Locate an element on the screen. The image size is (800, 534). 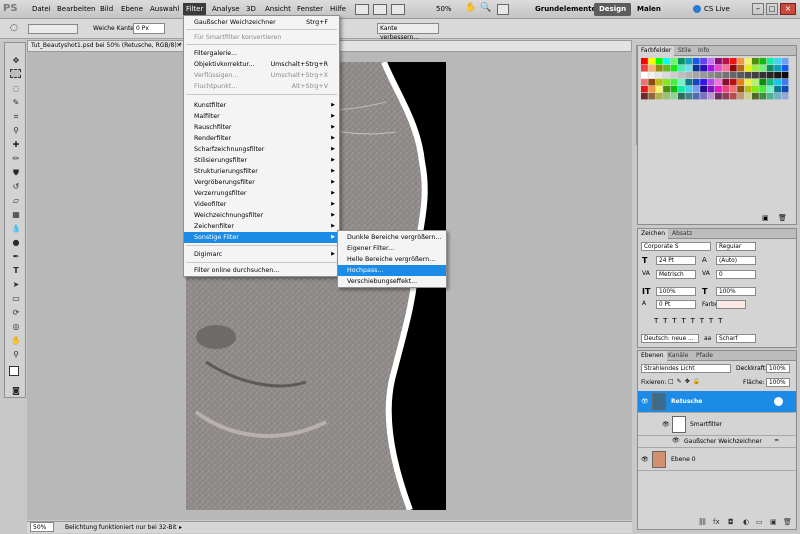
text-color-swatch is located at coordinates (731, 304).